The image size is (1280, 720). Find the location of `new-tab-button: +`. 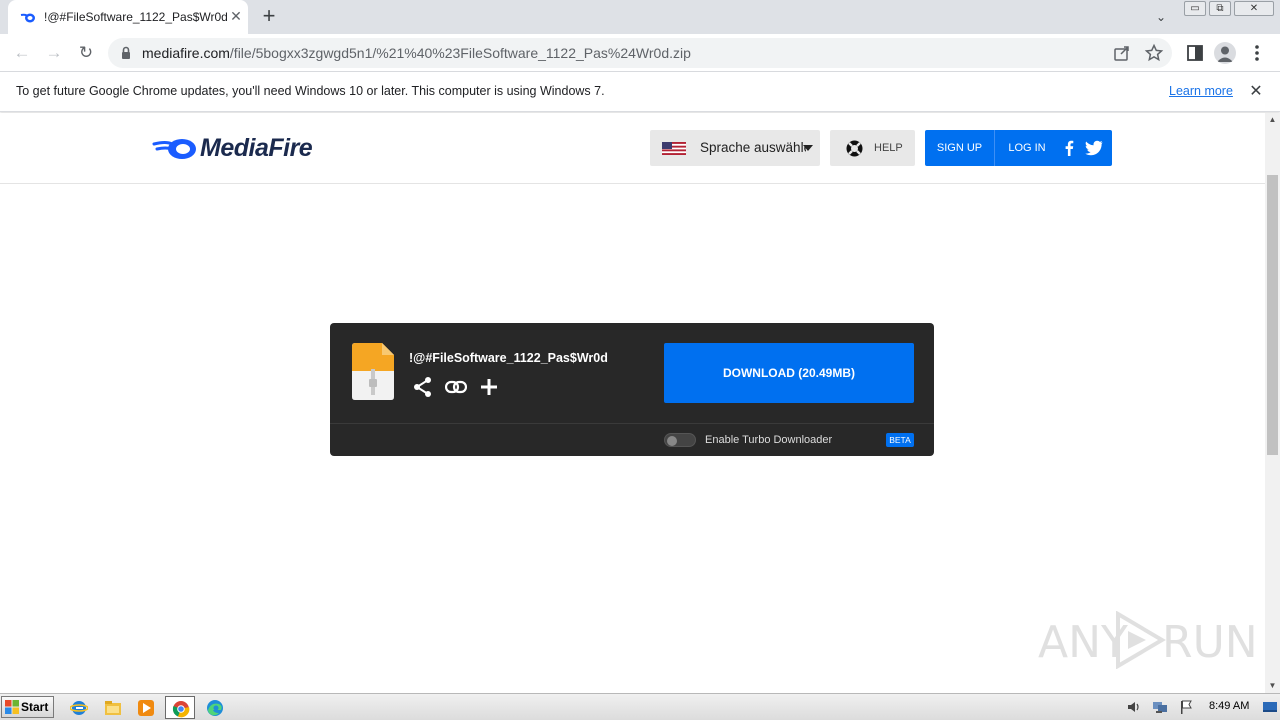

new-tab-button: + is located at coordinates (269, 16).